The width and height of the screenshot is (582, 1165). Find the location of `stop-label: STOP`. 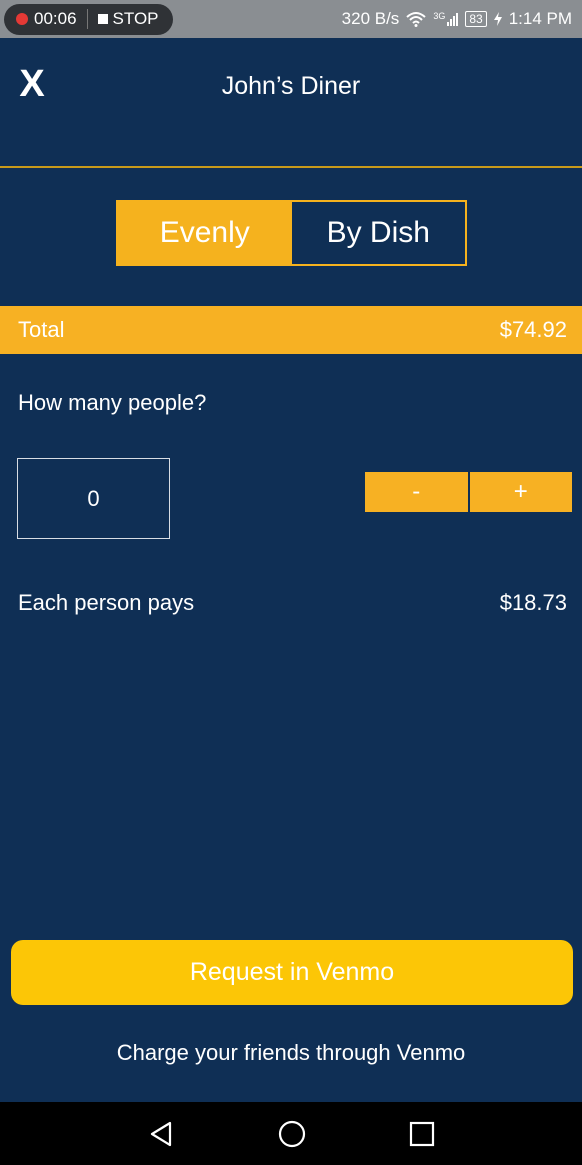

stop-label: STOP is located at coordinates (136, 19).